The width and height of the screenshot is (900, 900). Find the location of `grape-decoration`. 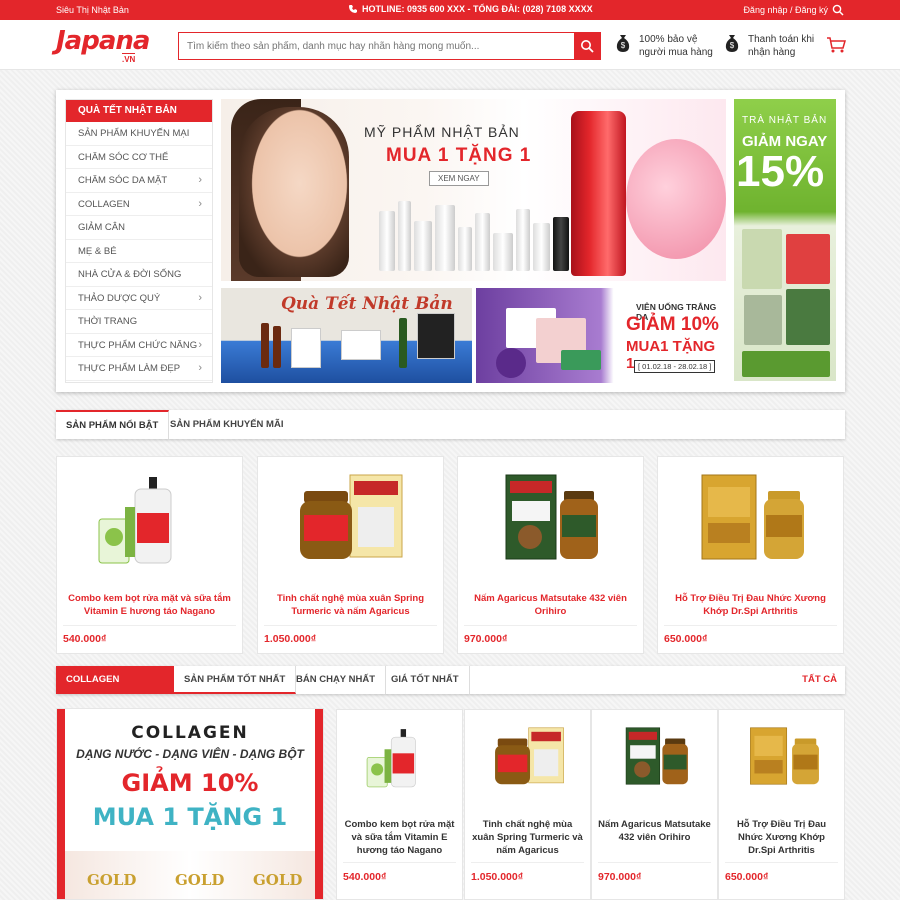

grape-decoration is located at coordinates (511, 363).